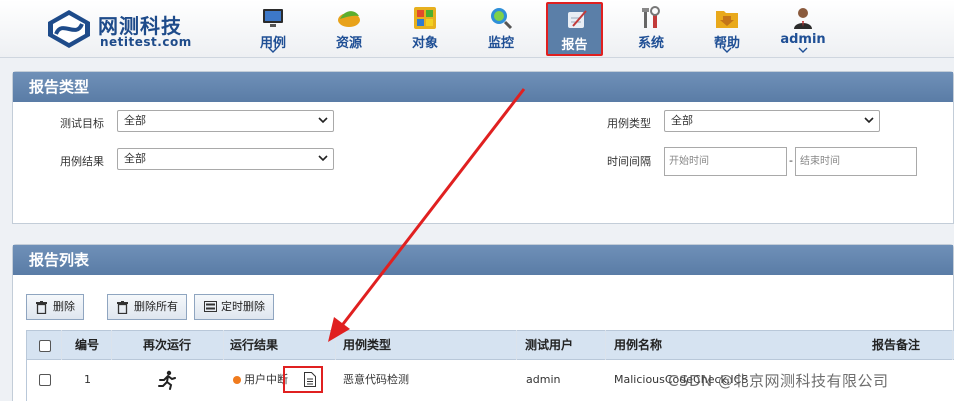 The height and width of the screenshot is (401, 954). I want to click on nav-item-system: 系统, so click(651, 29).